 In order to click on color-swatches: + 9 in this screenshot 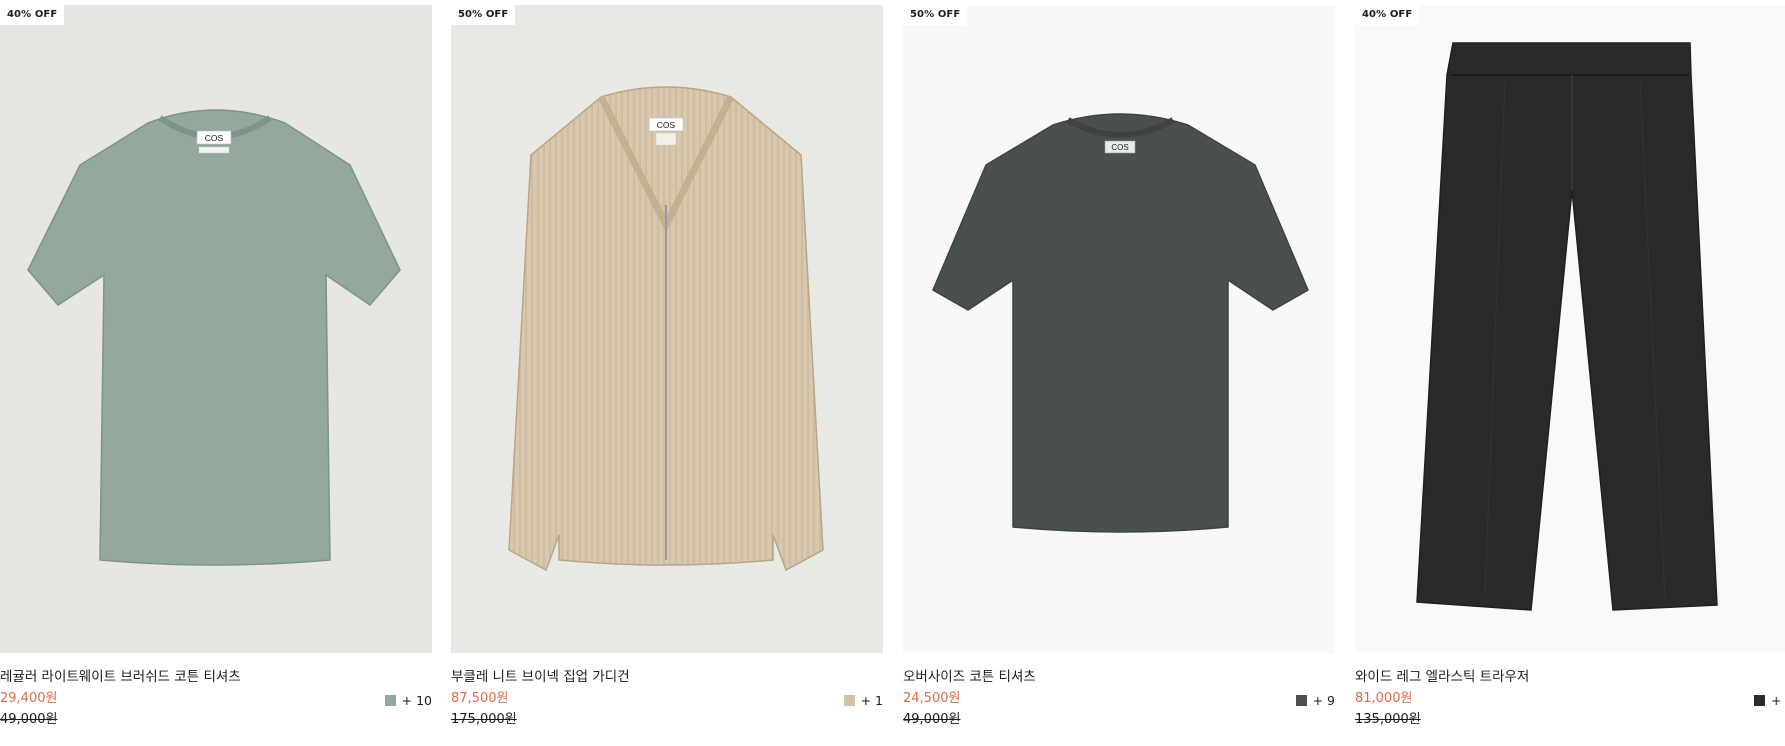, I will do `click(1315, 700)`.